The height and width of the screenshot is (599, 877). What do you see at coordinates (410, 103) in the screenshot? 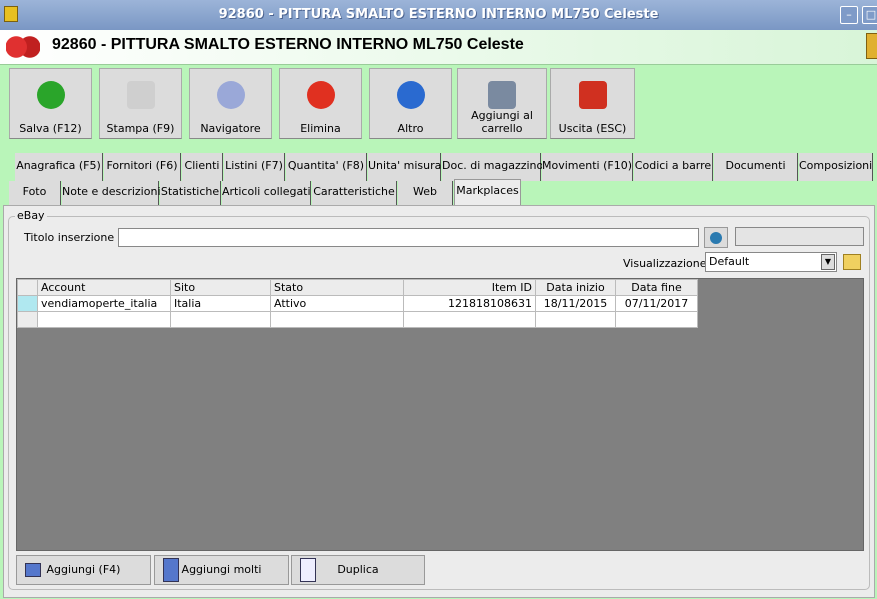
I see `toolbar-button-4: Altro` at bounding box center [410, 103].